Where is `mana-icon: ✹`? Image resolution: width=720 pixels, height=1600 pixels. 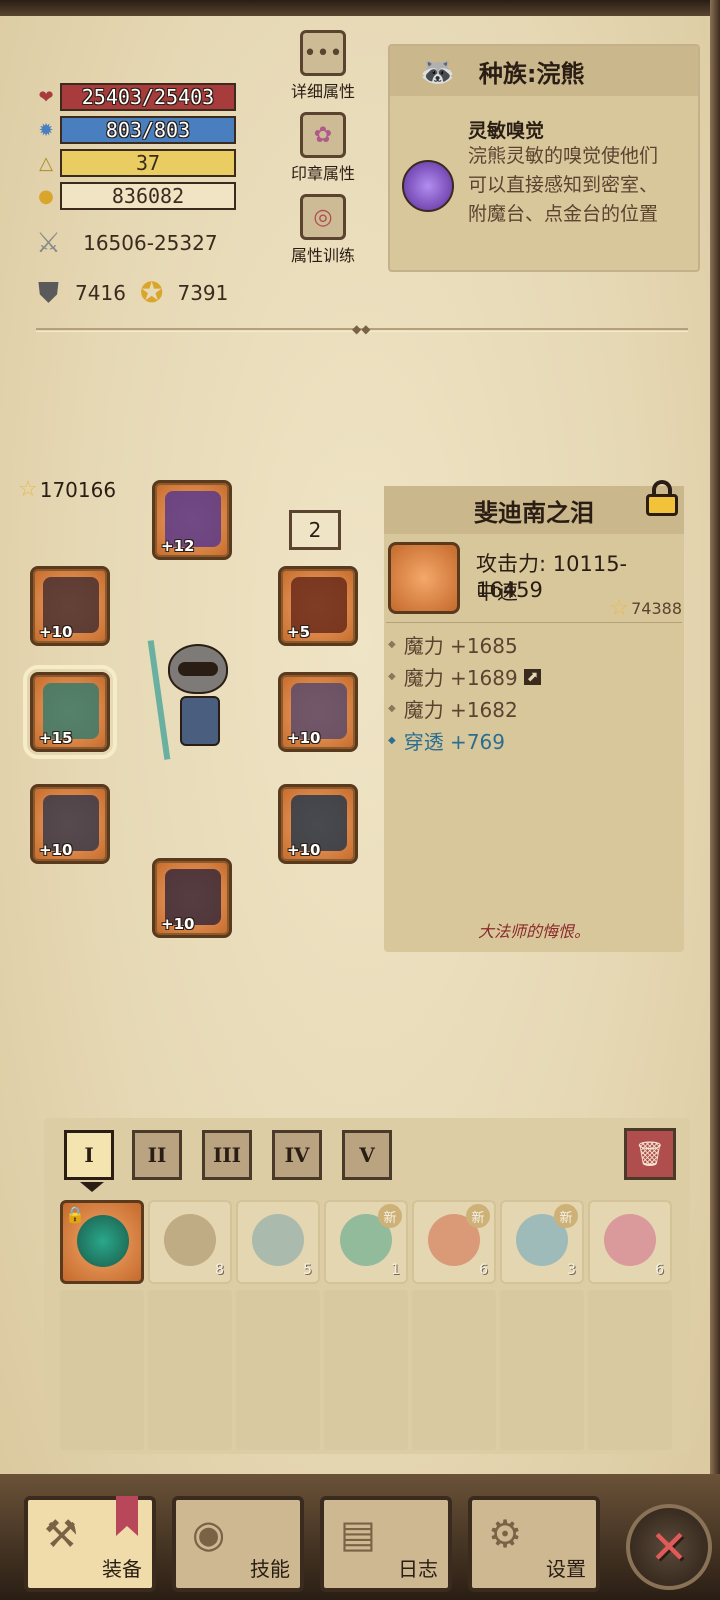 mana-icon: ✹ is located at coordinates (46, 130).